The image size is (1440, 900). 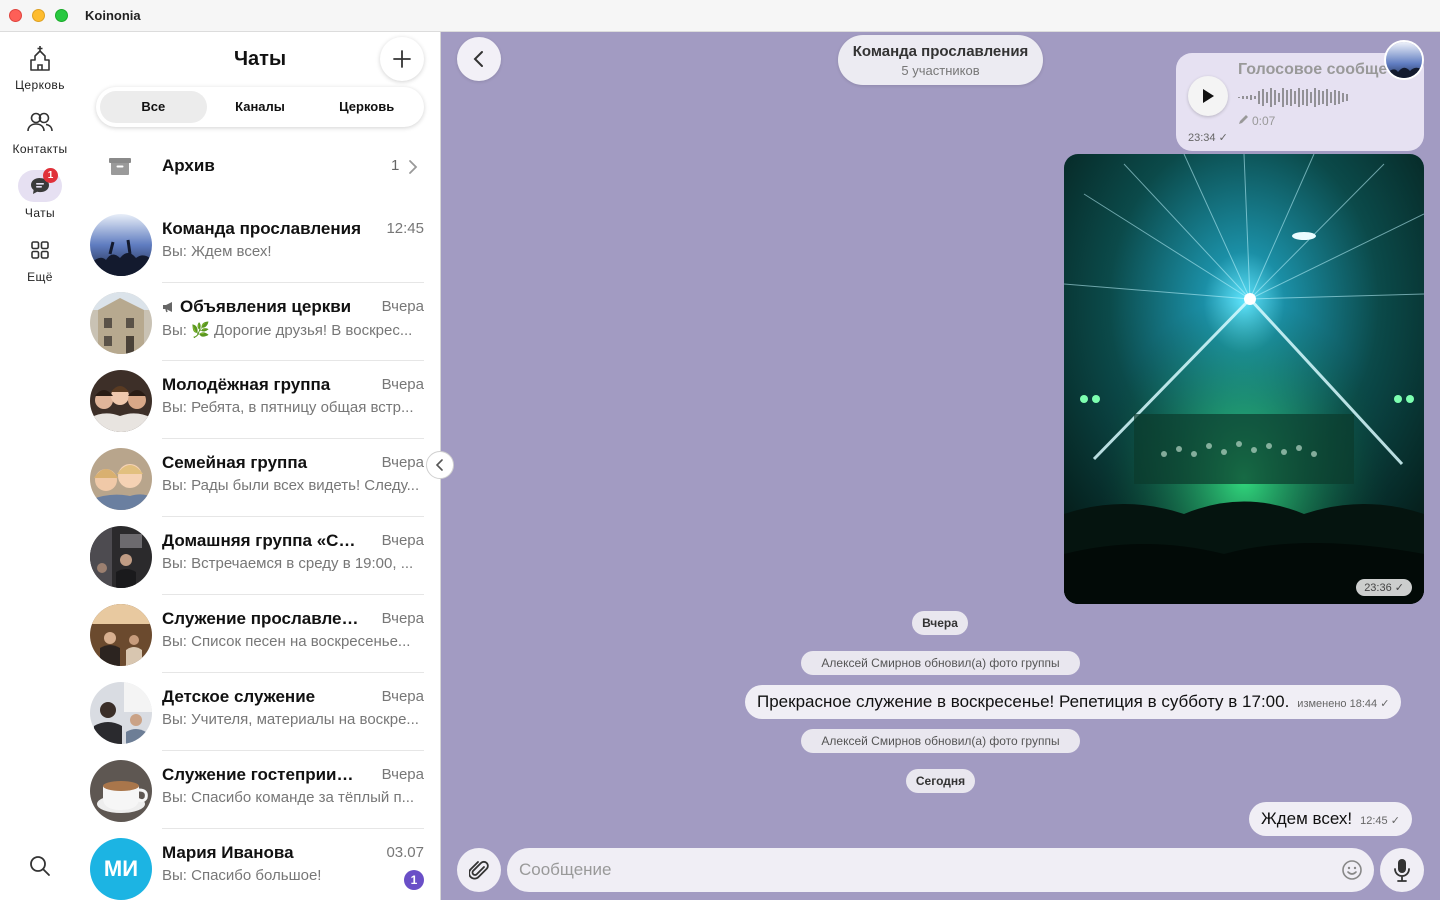 I want to click on voice-record-button, so click(x=1402, y=870).